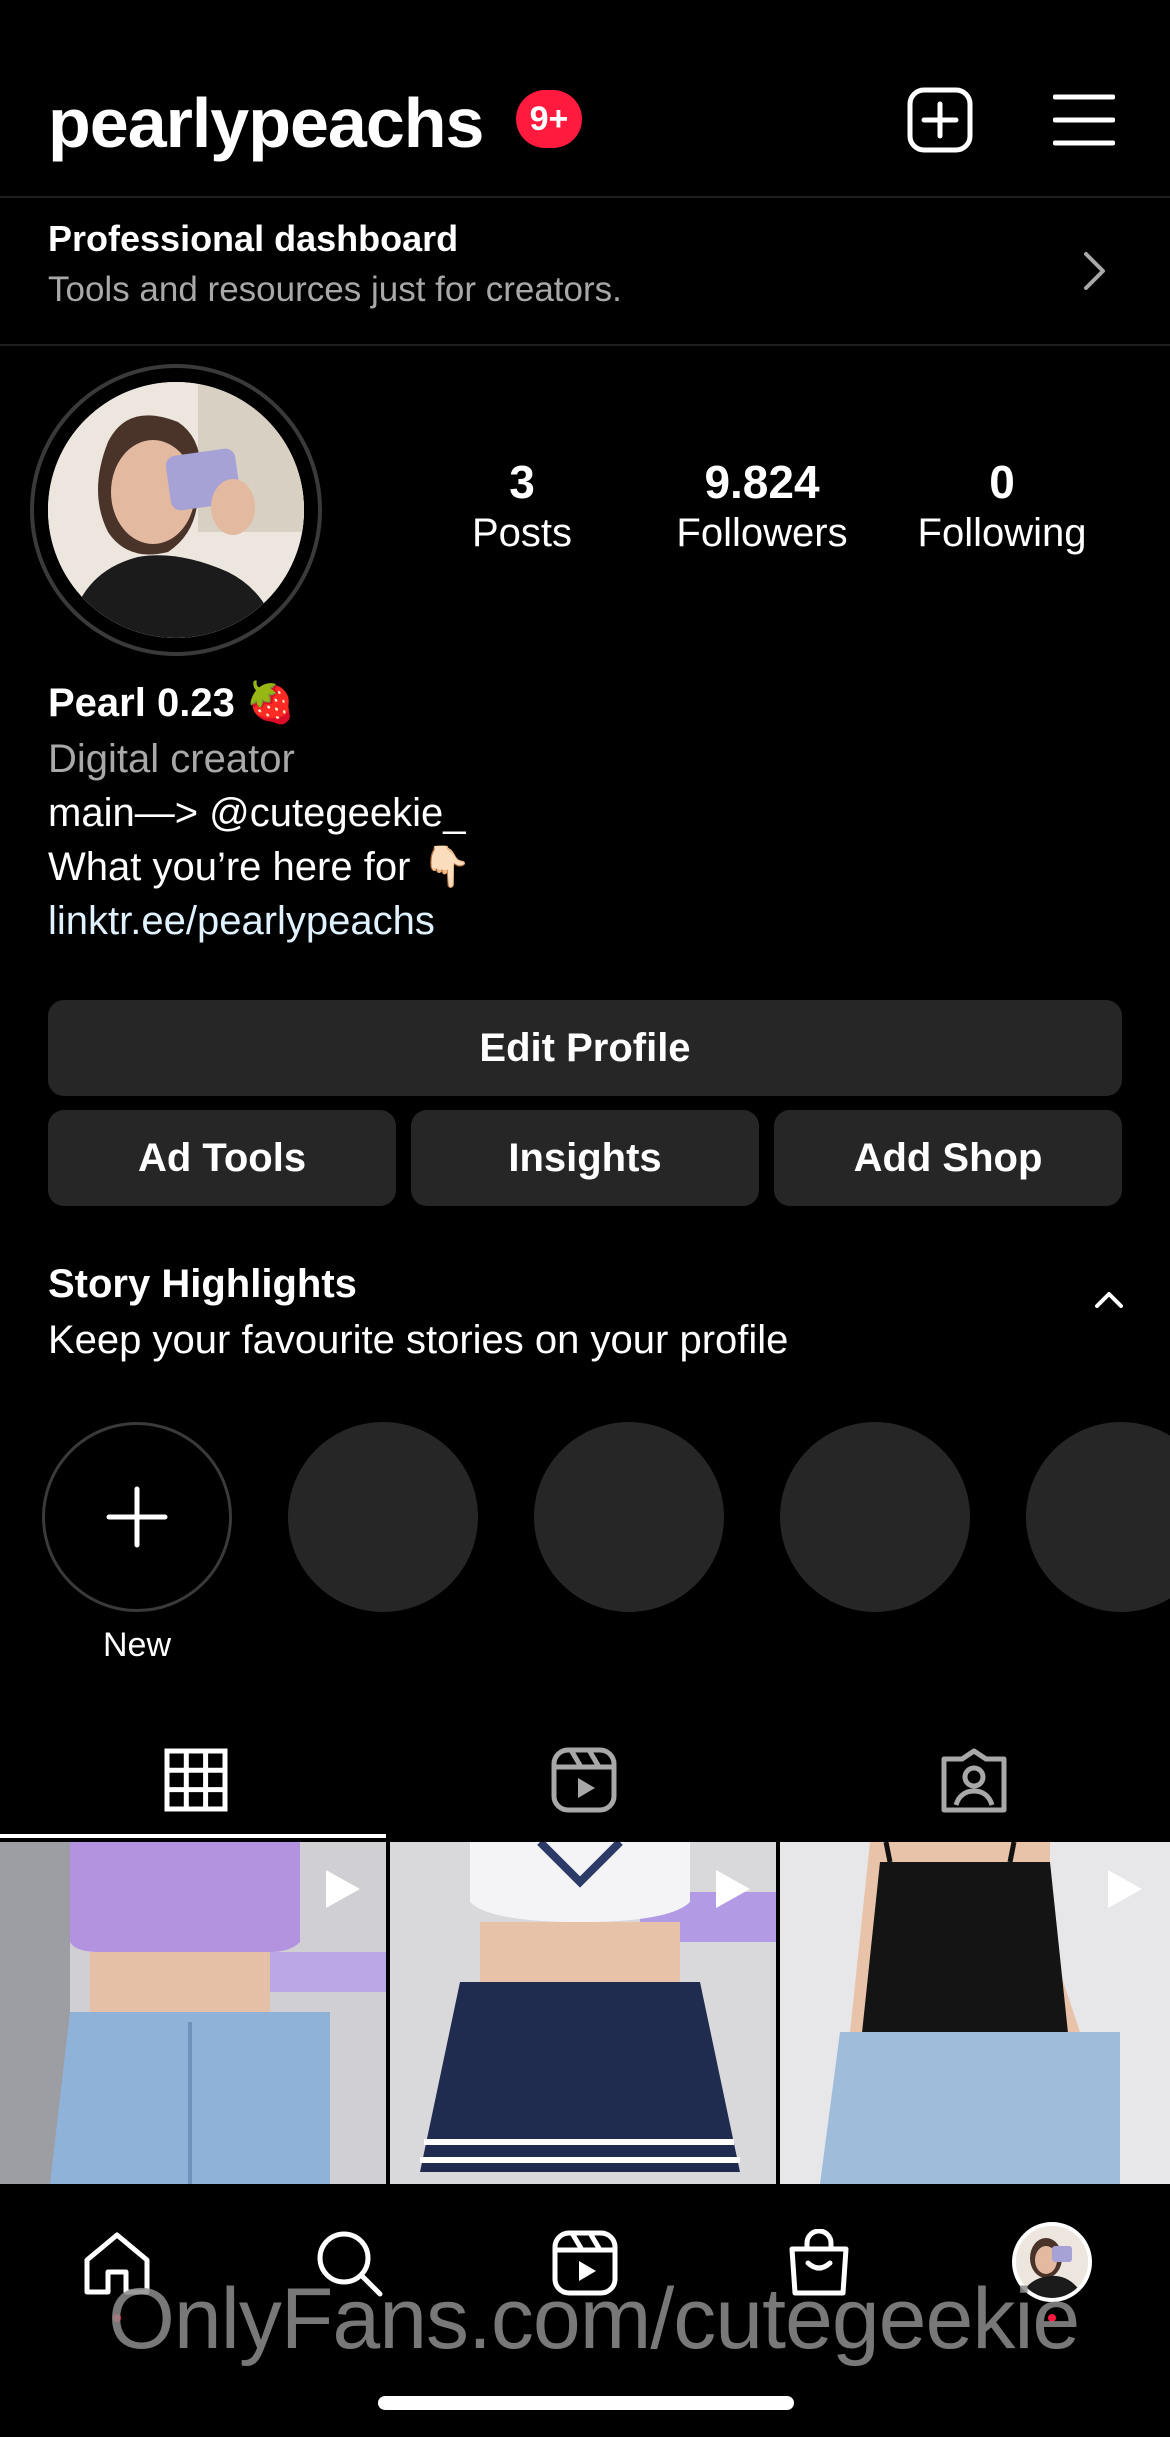  I want to click on stat-posts: 3 Posts, so click(522, 507).